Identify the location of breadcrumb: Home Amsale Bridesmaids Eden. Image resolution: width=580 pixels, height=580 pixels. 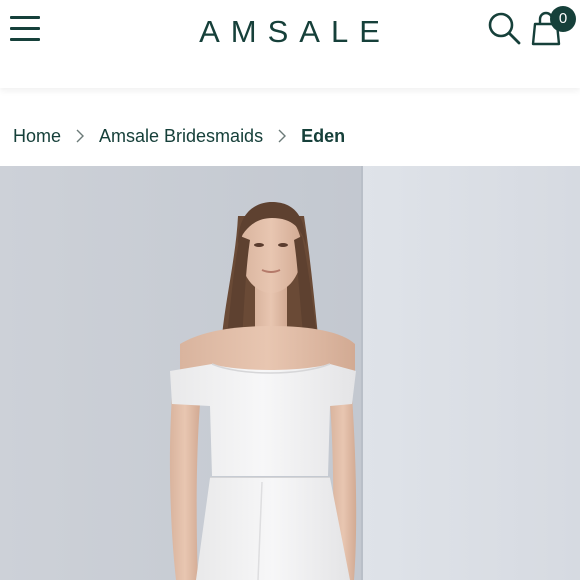
(179, 136).